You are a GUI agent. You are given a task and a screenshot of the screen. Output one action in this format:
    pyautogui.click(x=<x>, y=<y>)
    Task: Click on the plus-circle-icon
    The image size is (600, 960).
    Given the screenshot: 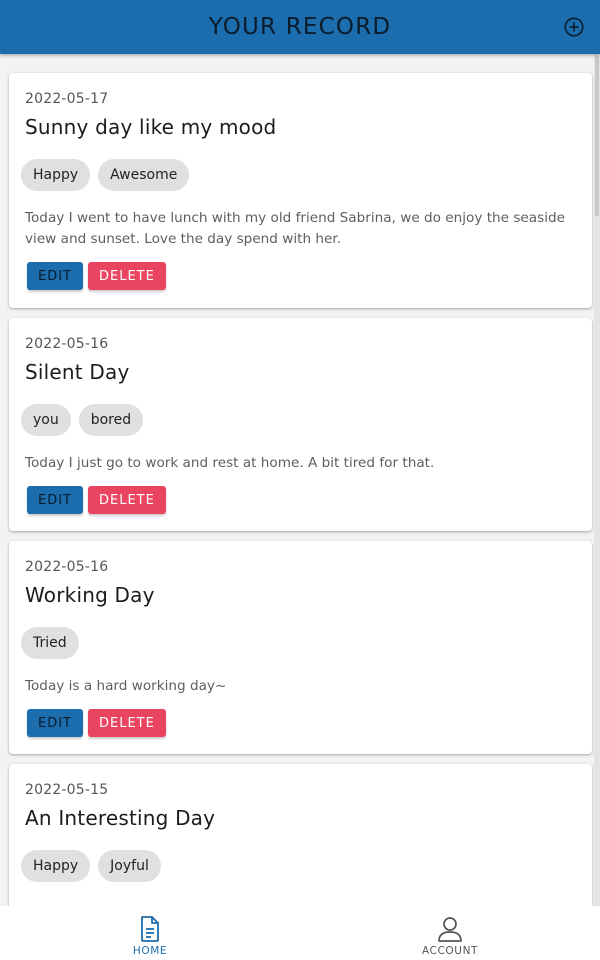 What is the action you would take?
    pyautogui.click(x=574, y=27)
    